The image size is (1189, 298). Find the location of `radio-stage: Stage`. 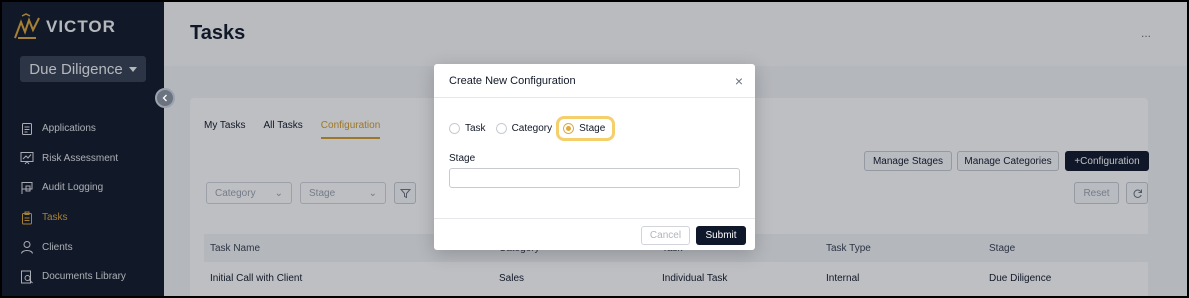

radio-stage: Stage is located at coordinates (586, 128).